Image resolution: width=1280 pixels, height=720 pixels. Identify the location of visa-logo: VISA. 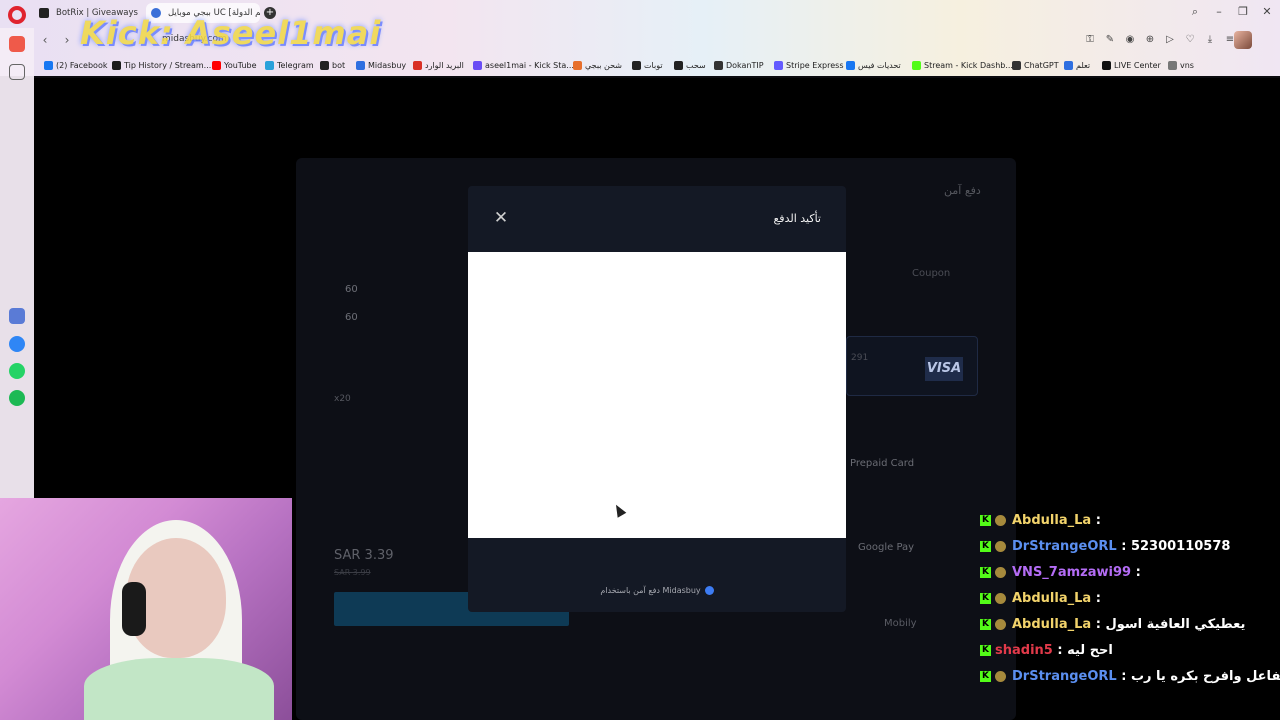
(944, 369).